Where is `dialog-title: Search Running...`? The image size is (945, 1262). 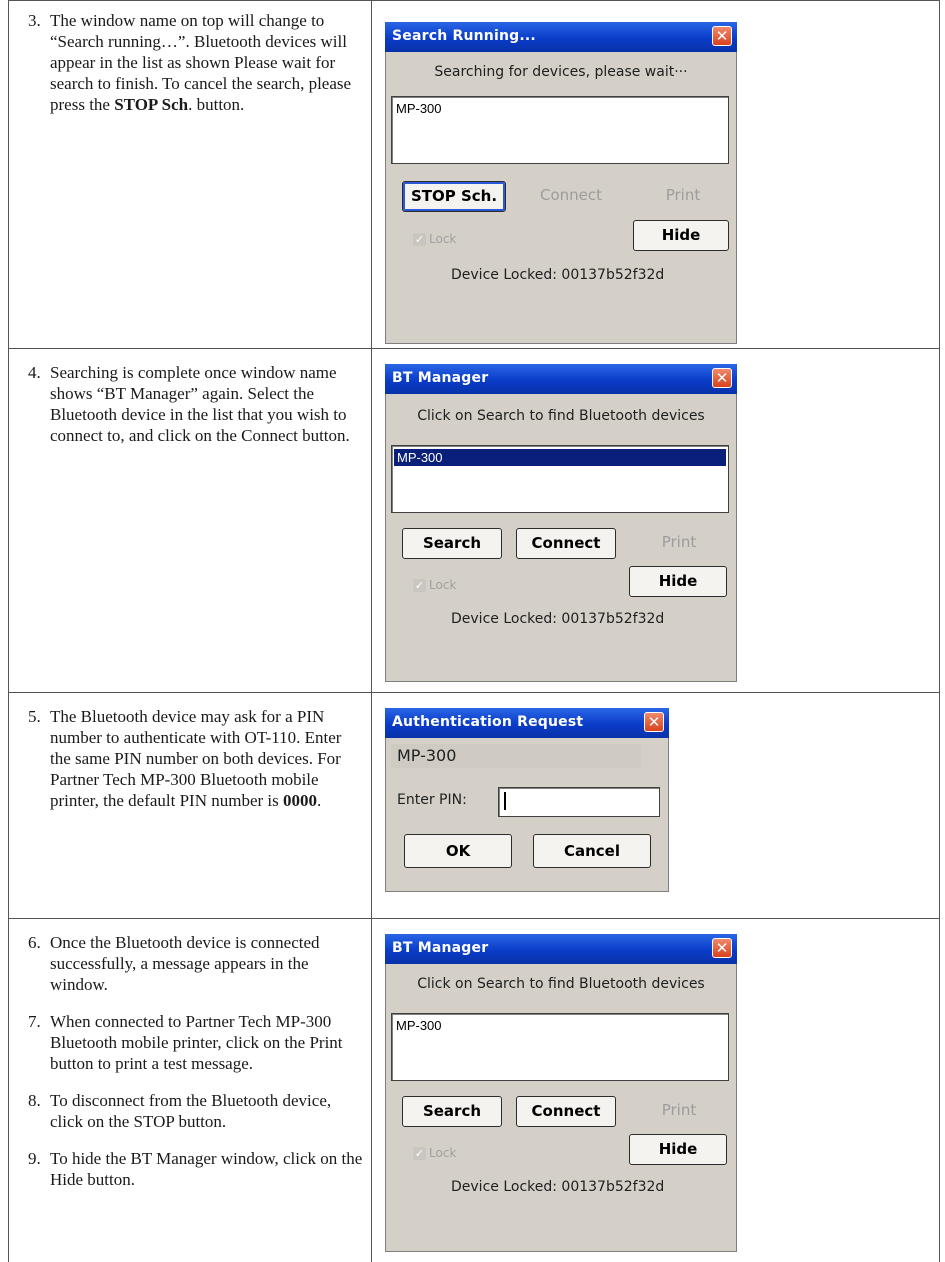
dialog-title: Search Running... is located at coordinates (464, 36).